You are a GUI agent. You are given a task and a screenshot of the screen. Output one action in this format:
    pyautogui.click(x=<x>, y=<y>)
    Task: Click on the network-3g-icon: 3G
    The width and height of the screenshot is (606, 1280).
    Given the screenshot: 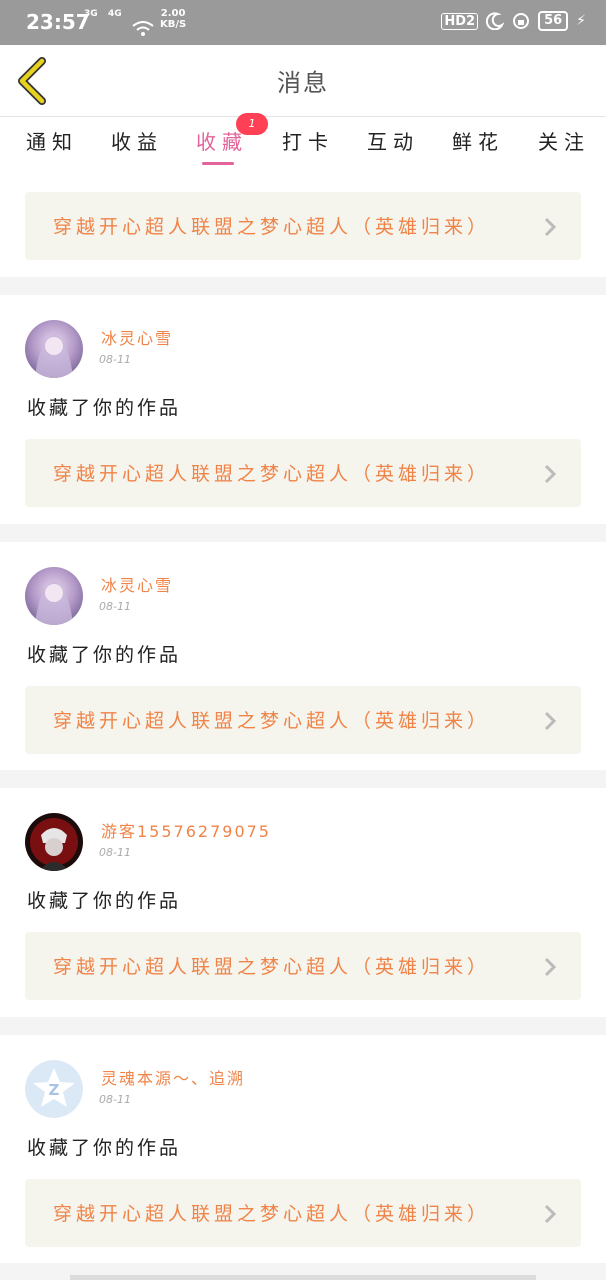 What is the action you would take?
    pyautogui.click(x=91, y=14)
    